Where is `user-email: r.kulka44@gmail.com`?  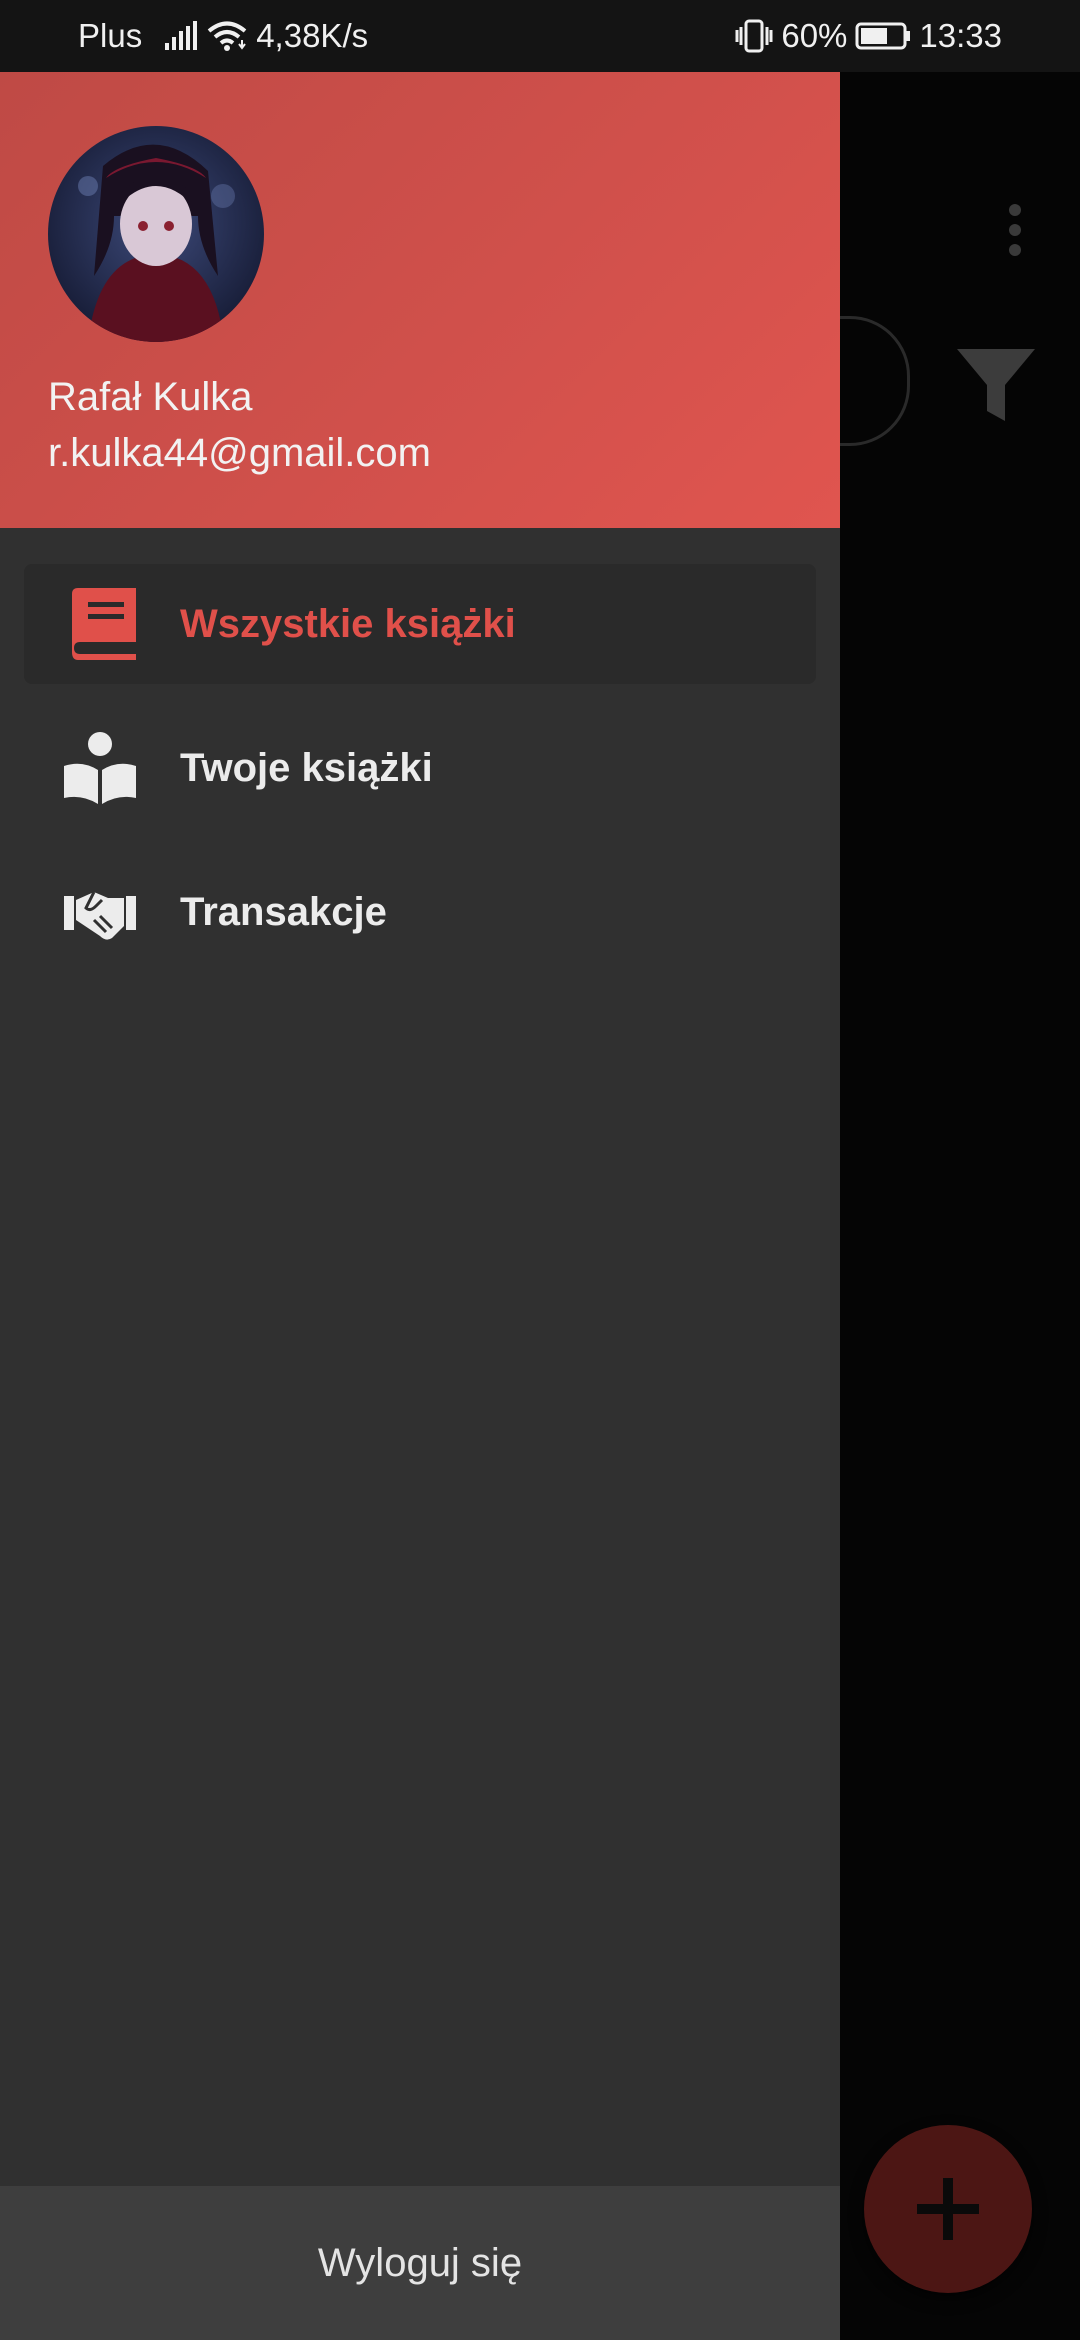
user-email: r.kulka44@gmail.com is located at coordinates (239, 453).